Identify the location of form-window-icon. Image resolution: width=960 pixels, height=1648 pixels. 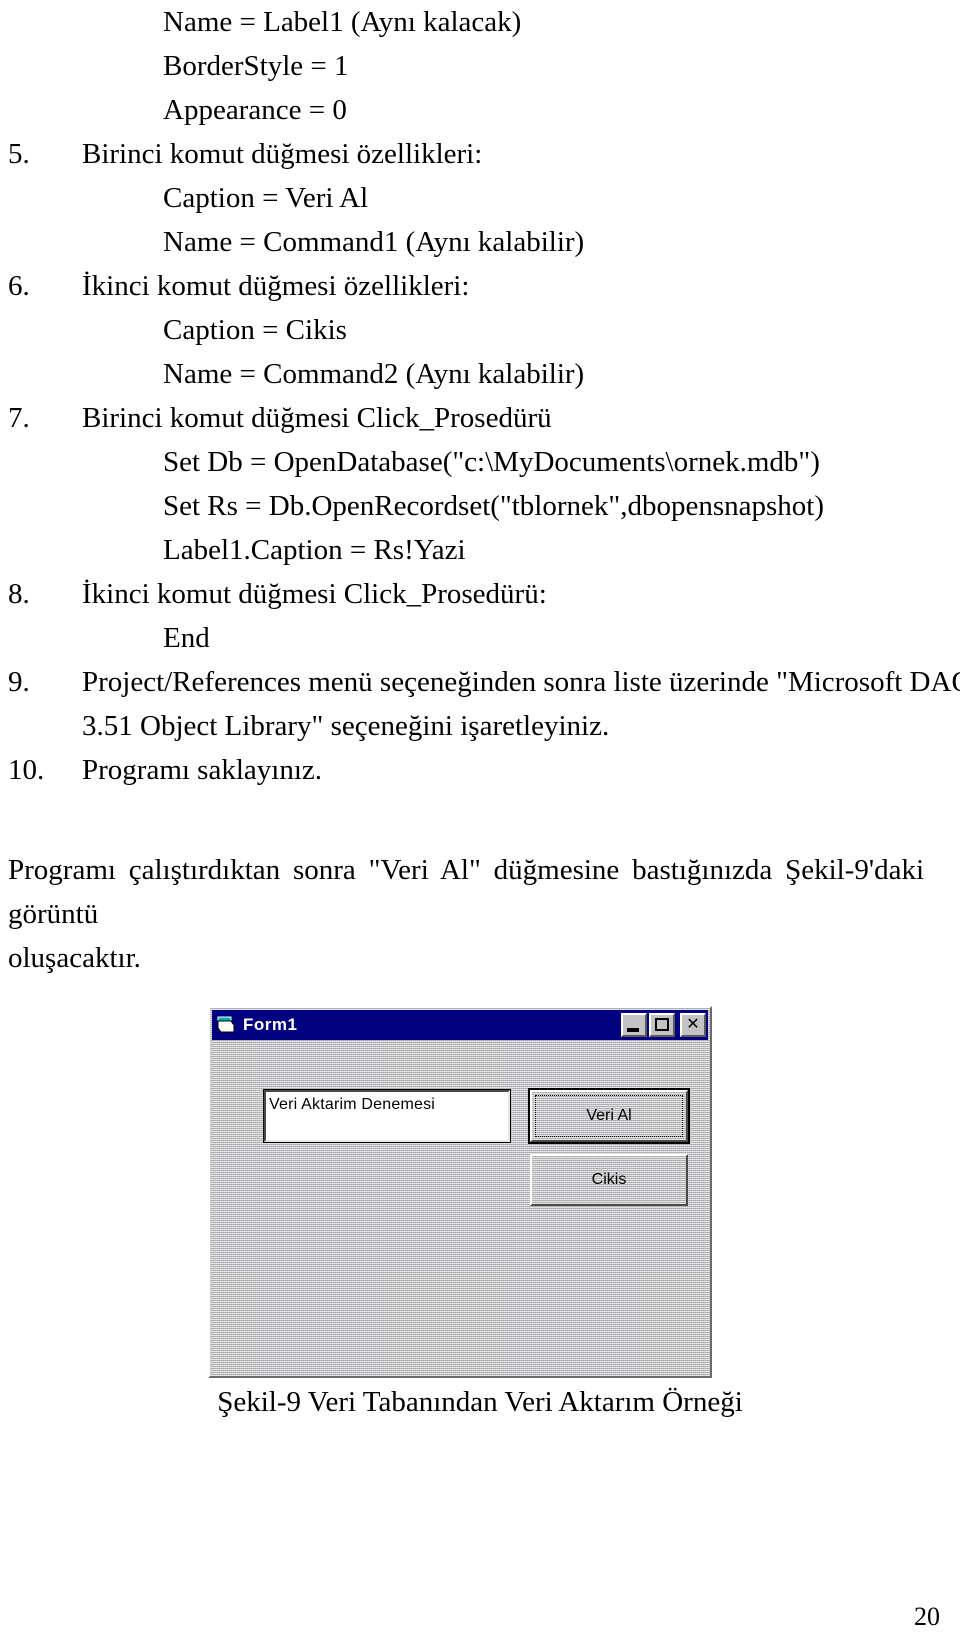
(226, 1025).